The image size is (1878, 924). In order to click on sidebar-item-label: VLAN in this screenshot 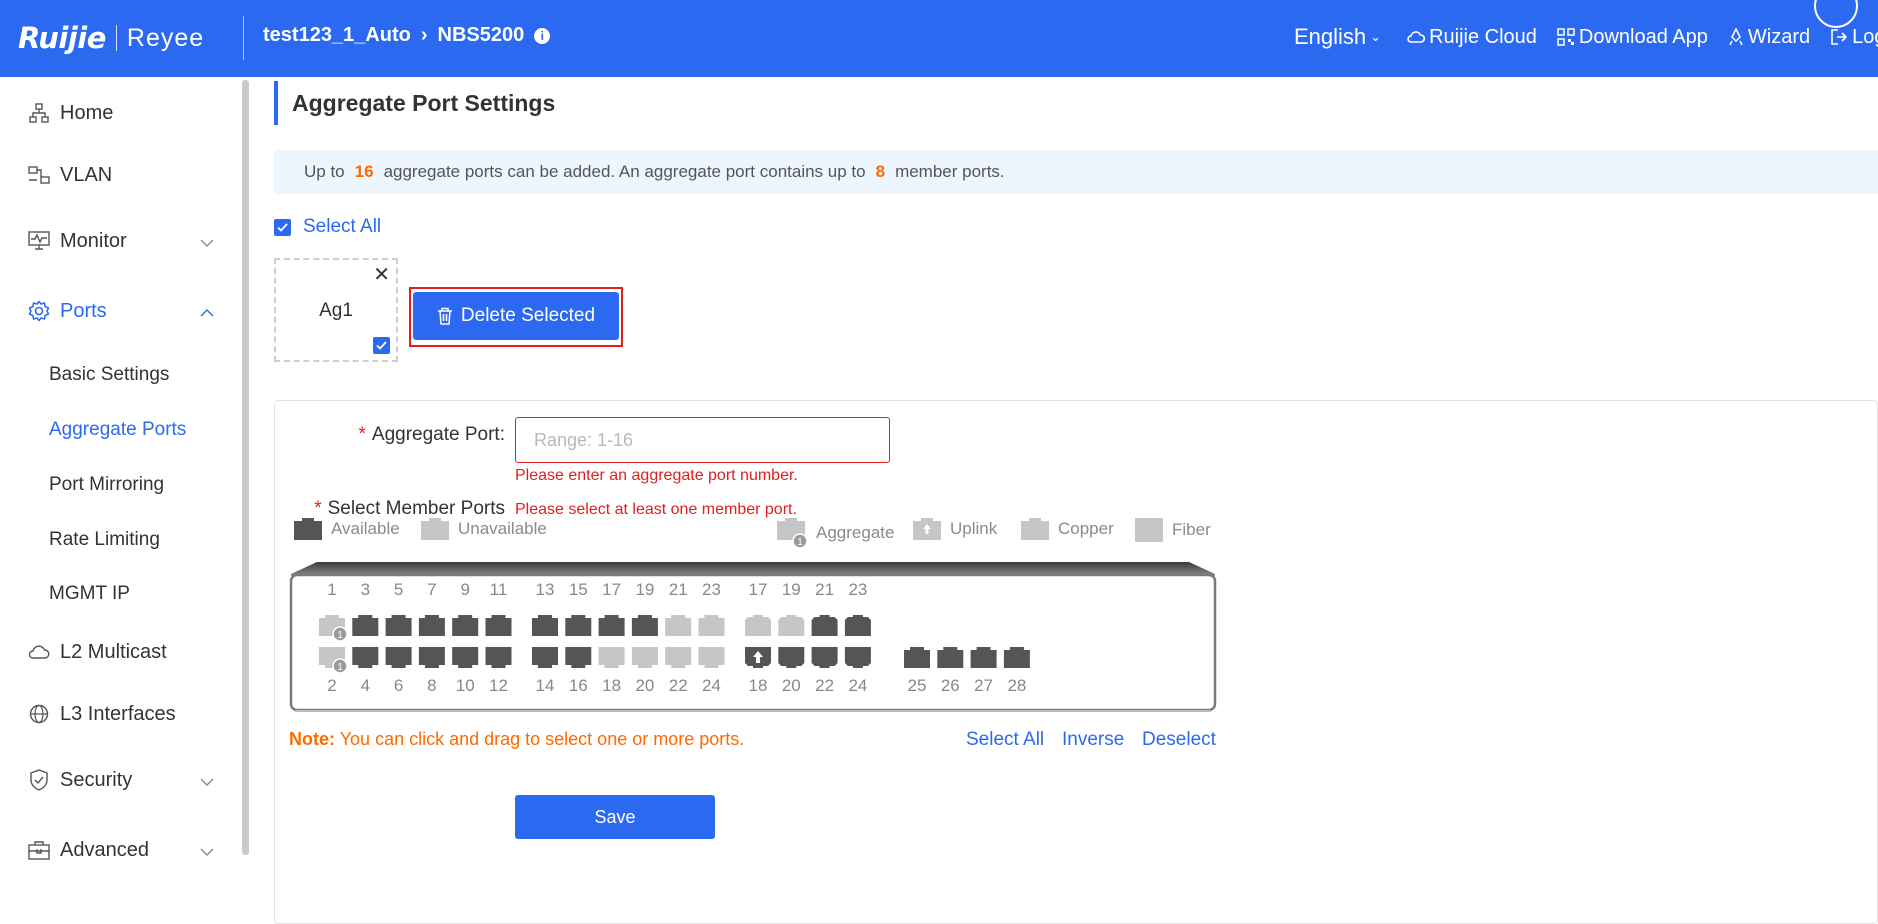, I will do `click(86, 174)`.